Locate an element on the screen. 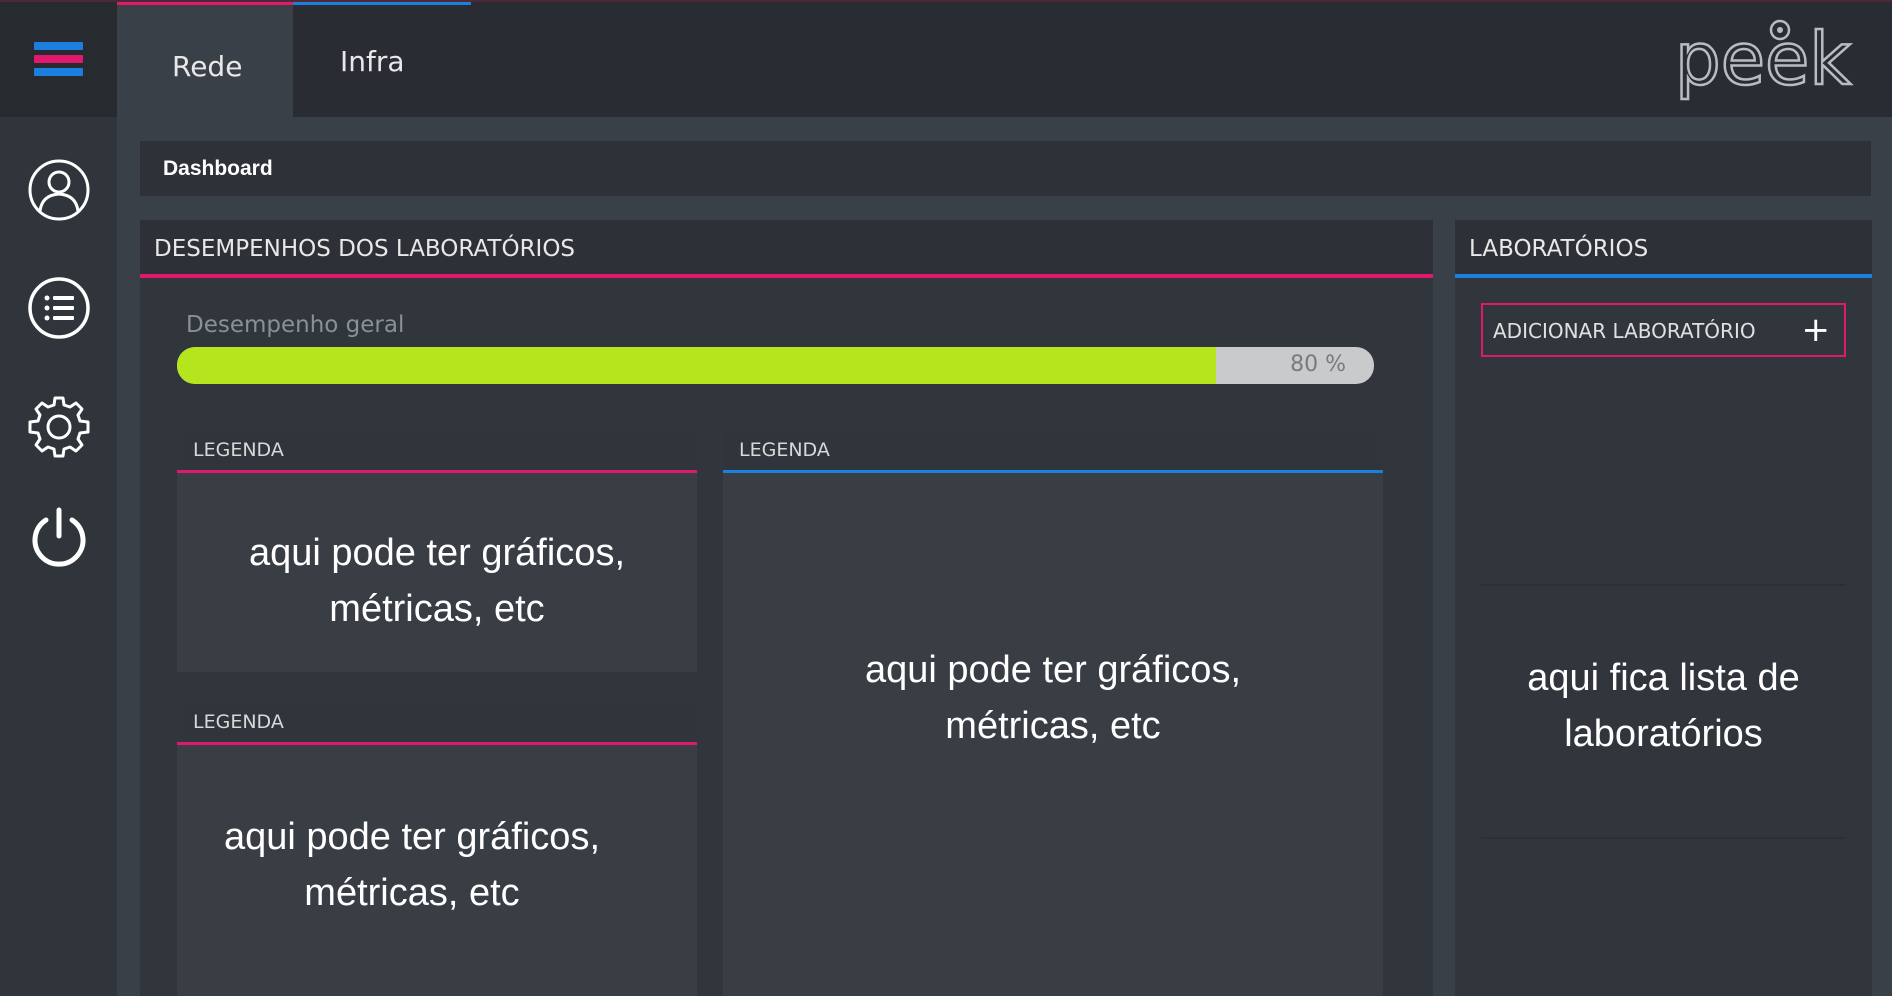 The image size is (1892, 996). power-icon-svg is located at coordinates (59, 537).